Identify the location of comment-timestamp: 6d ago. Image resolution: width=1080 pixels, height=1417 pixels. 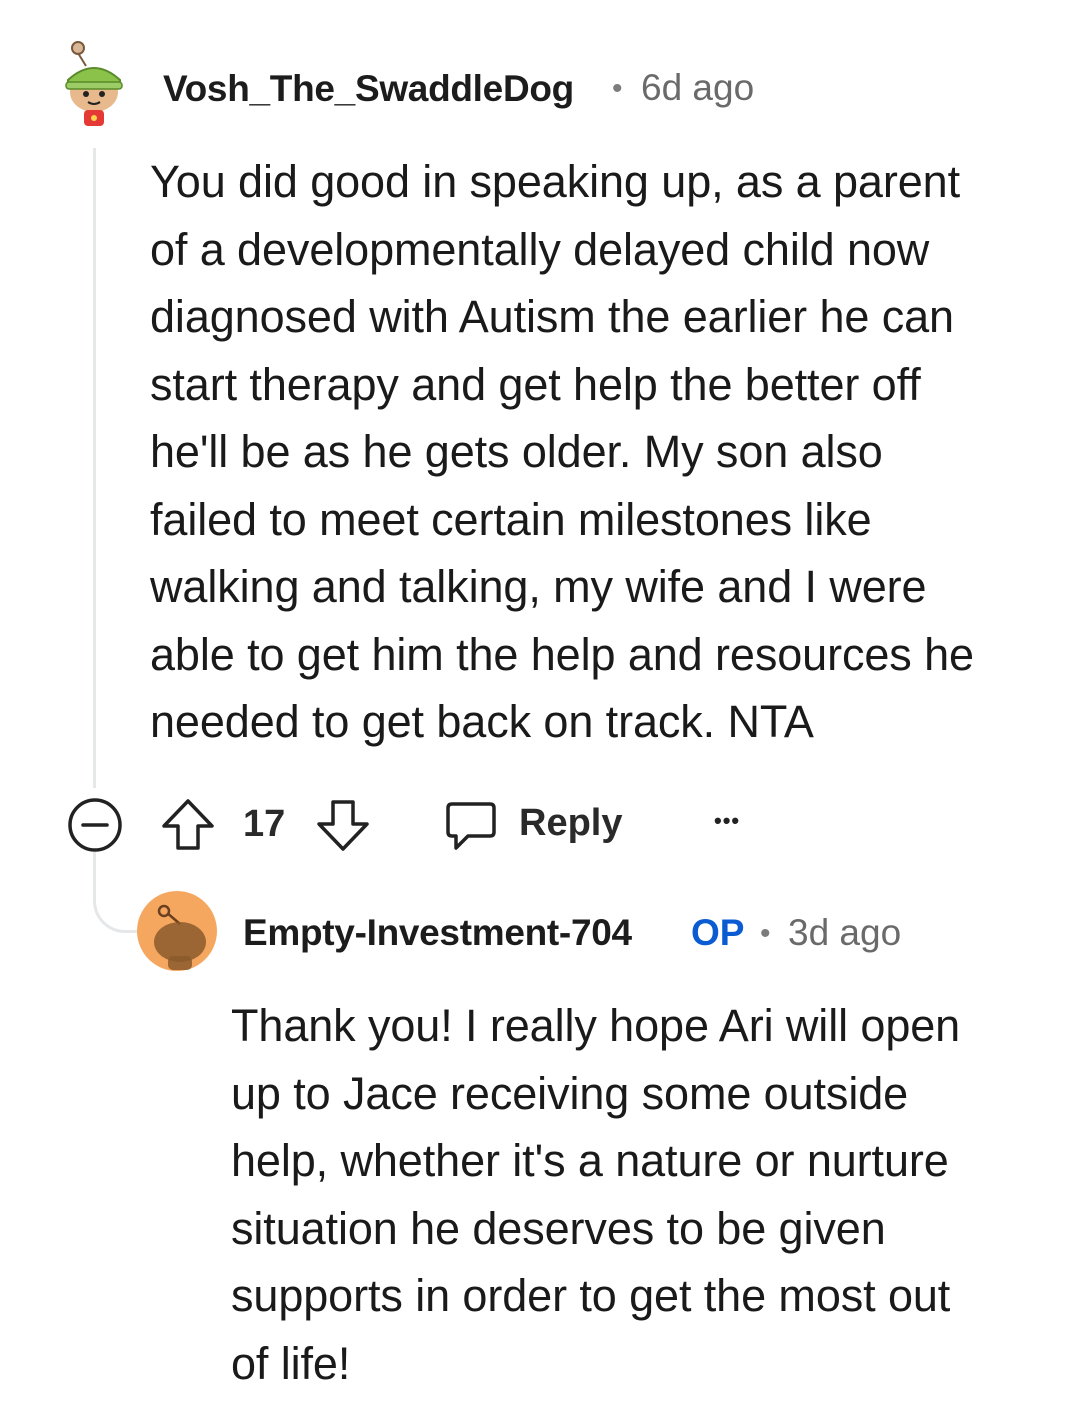
(698, 87).